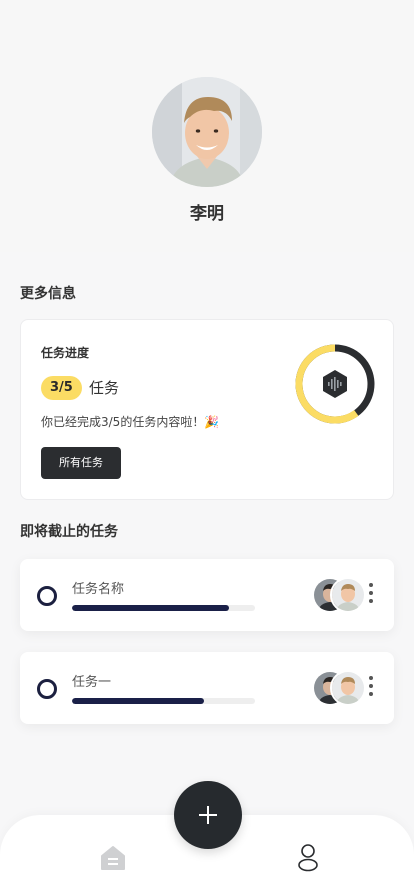 The height and width of the screenshot is (896, 414). Describe the element at coordinates (92, 682) in the screenshot. I see `task-name: 任务一` at that location.